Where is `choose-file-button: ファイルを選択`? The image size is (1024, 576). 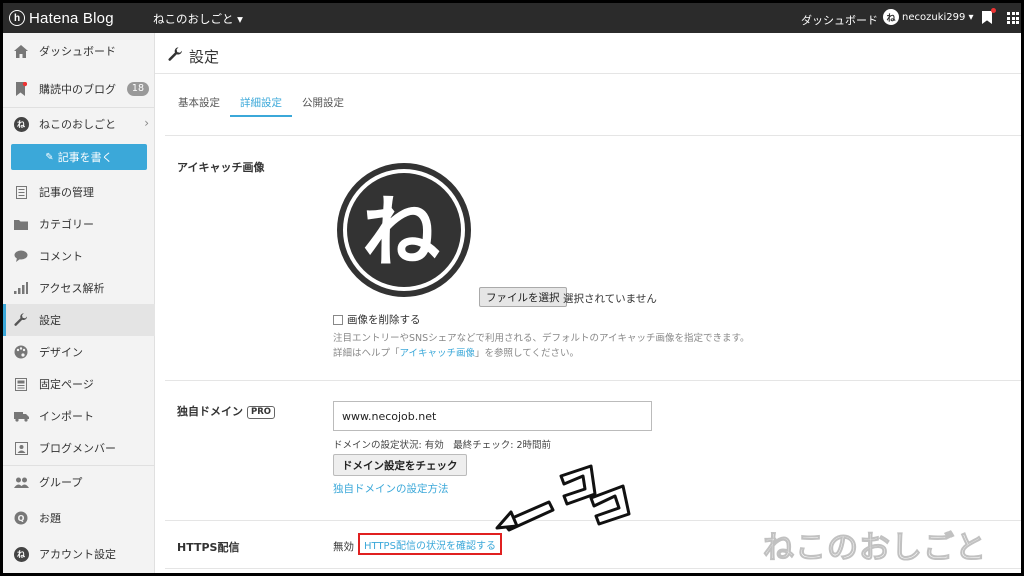 choose-file-button: ファイルを選択 is located at coordinates (523, 297).